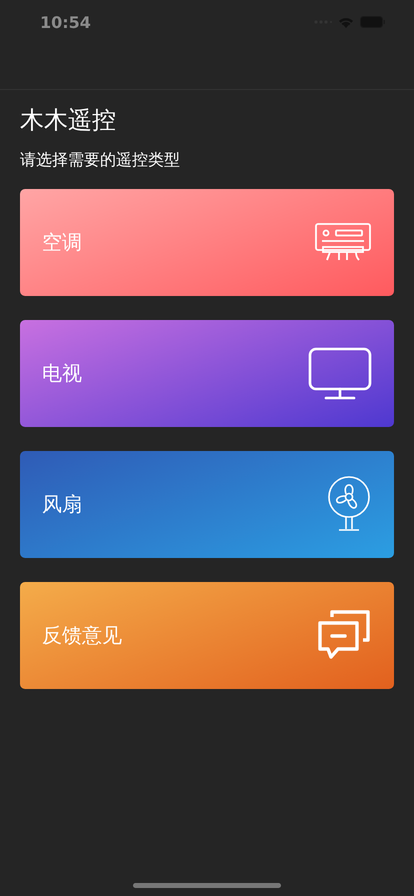  What do you see at coordinates (340, 373) in the screenshot?
I see `monitor-icon` at bounding box center [340, 373].